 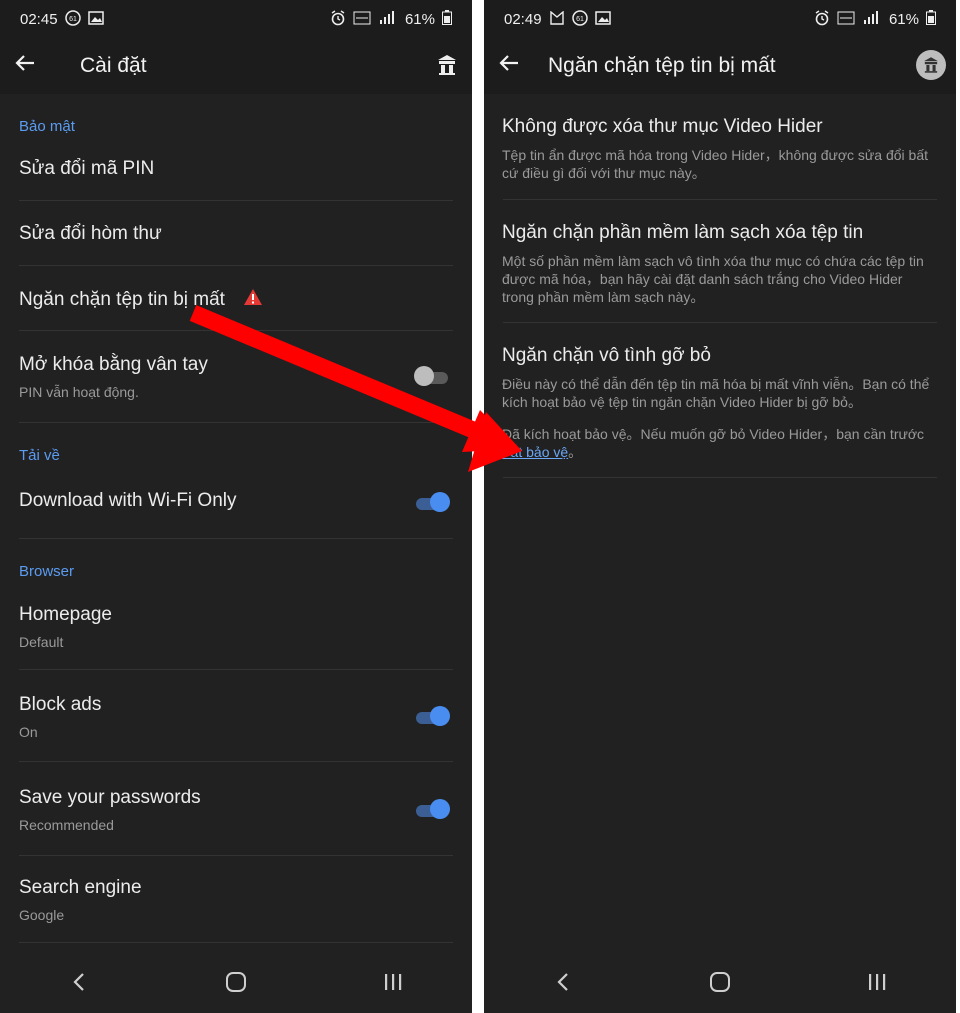 I want to click on item-subtitle: Google, so click(x=42, y=915).